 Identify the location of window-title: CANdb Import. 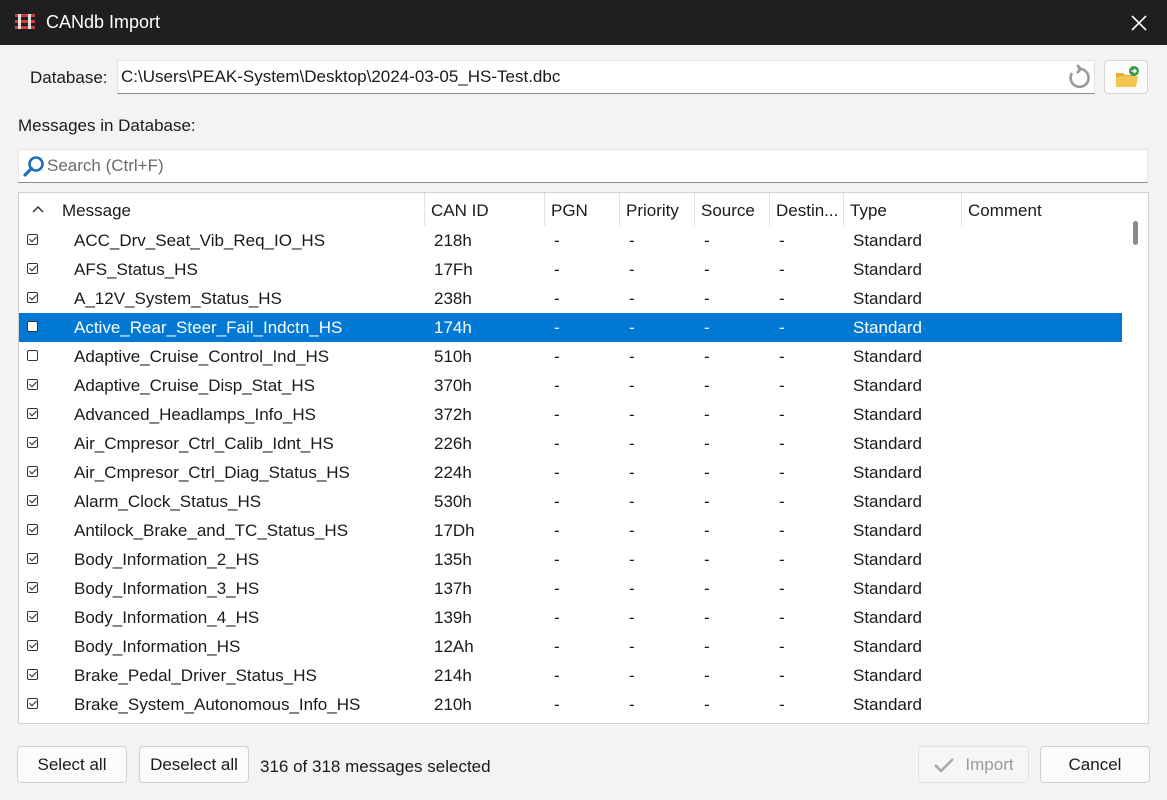
(103, 22).